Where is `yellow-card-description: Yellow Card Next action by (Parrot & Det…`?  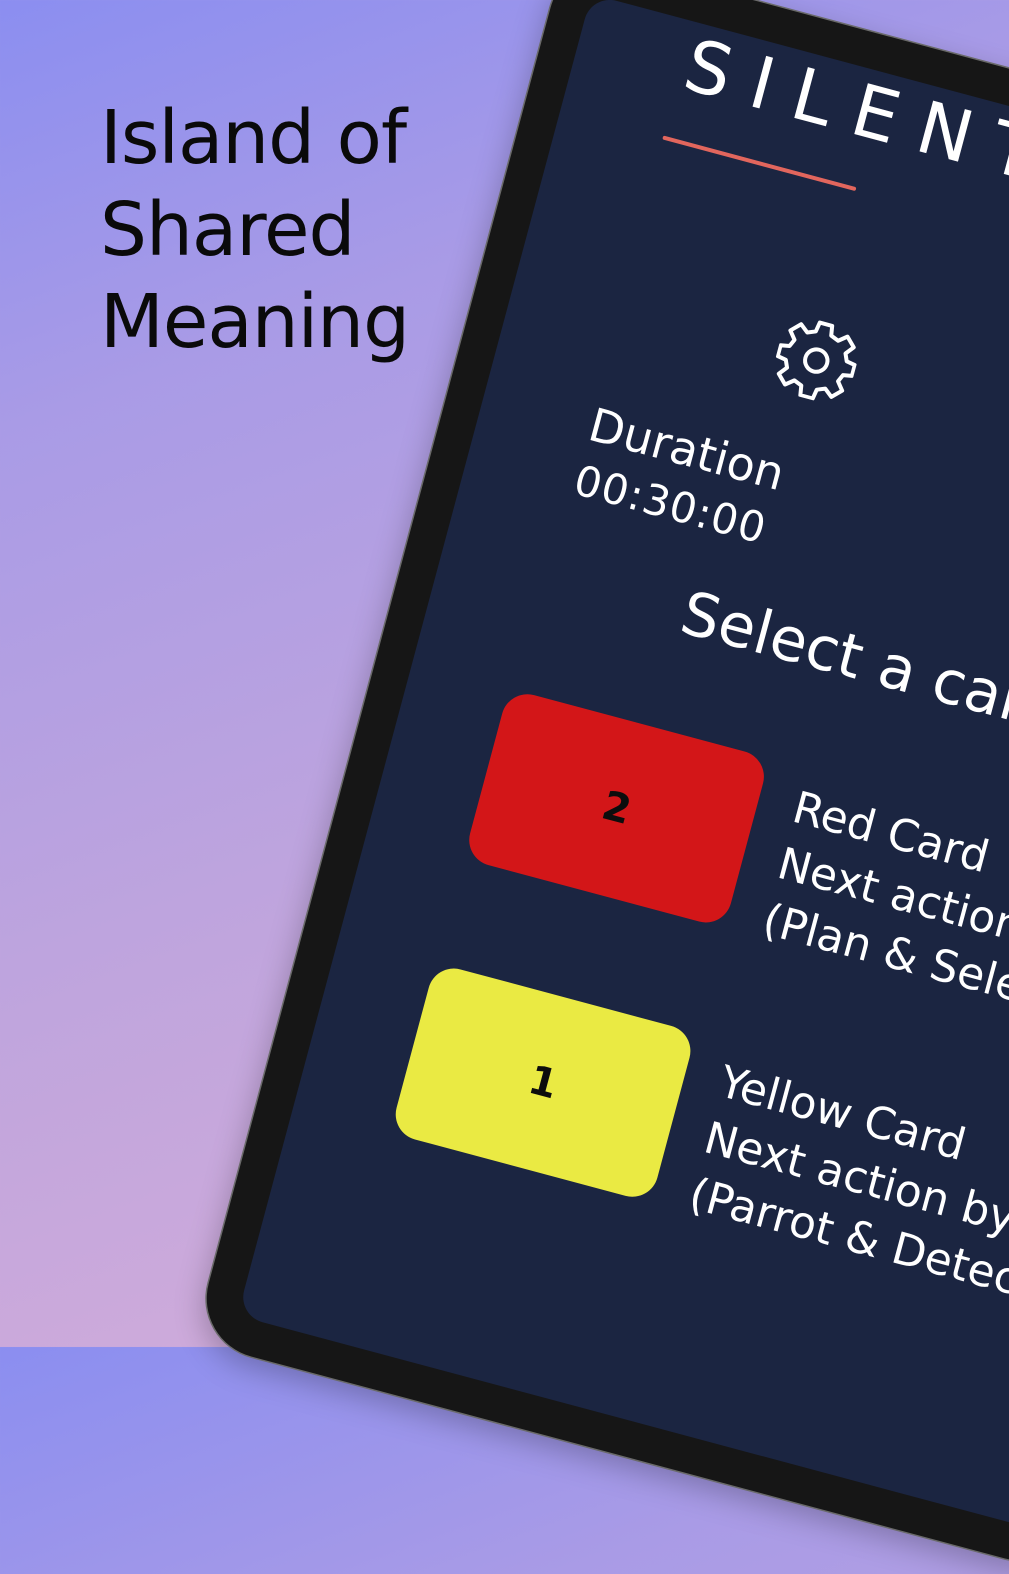
yellow-card-description: Yellow Card Next action by (Parrot & Det… is located at coordinates (846, 1186).